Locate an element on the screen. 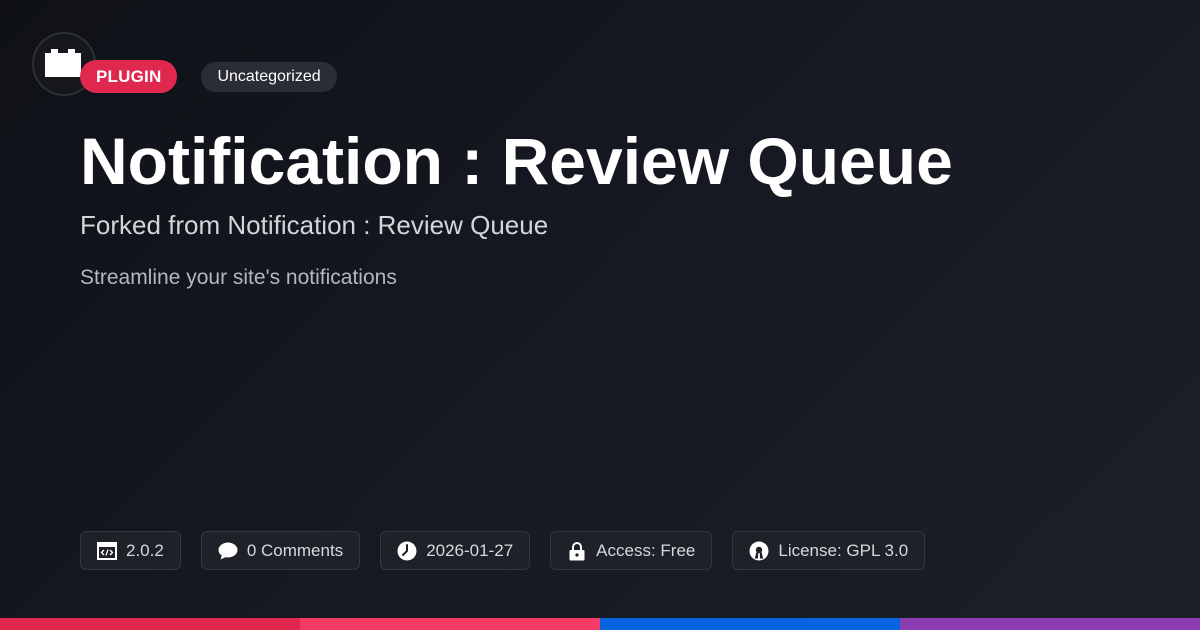 The height and width of the screenshot is (630, 1200). comments-text: 0 Comments is located at coordinates (295, 550).